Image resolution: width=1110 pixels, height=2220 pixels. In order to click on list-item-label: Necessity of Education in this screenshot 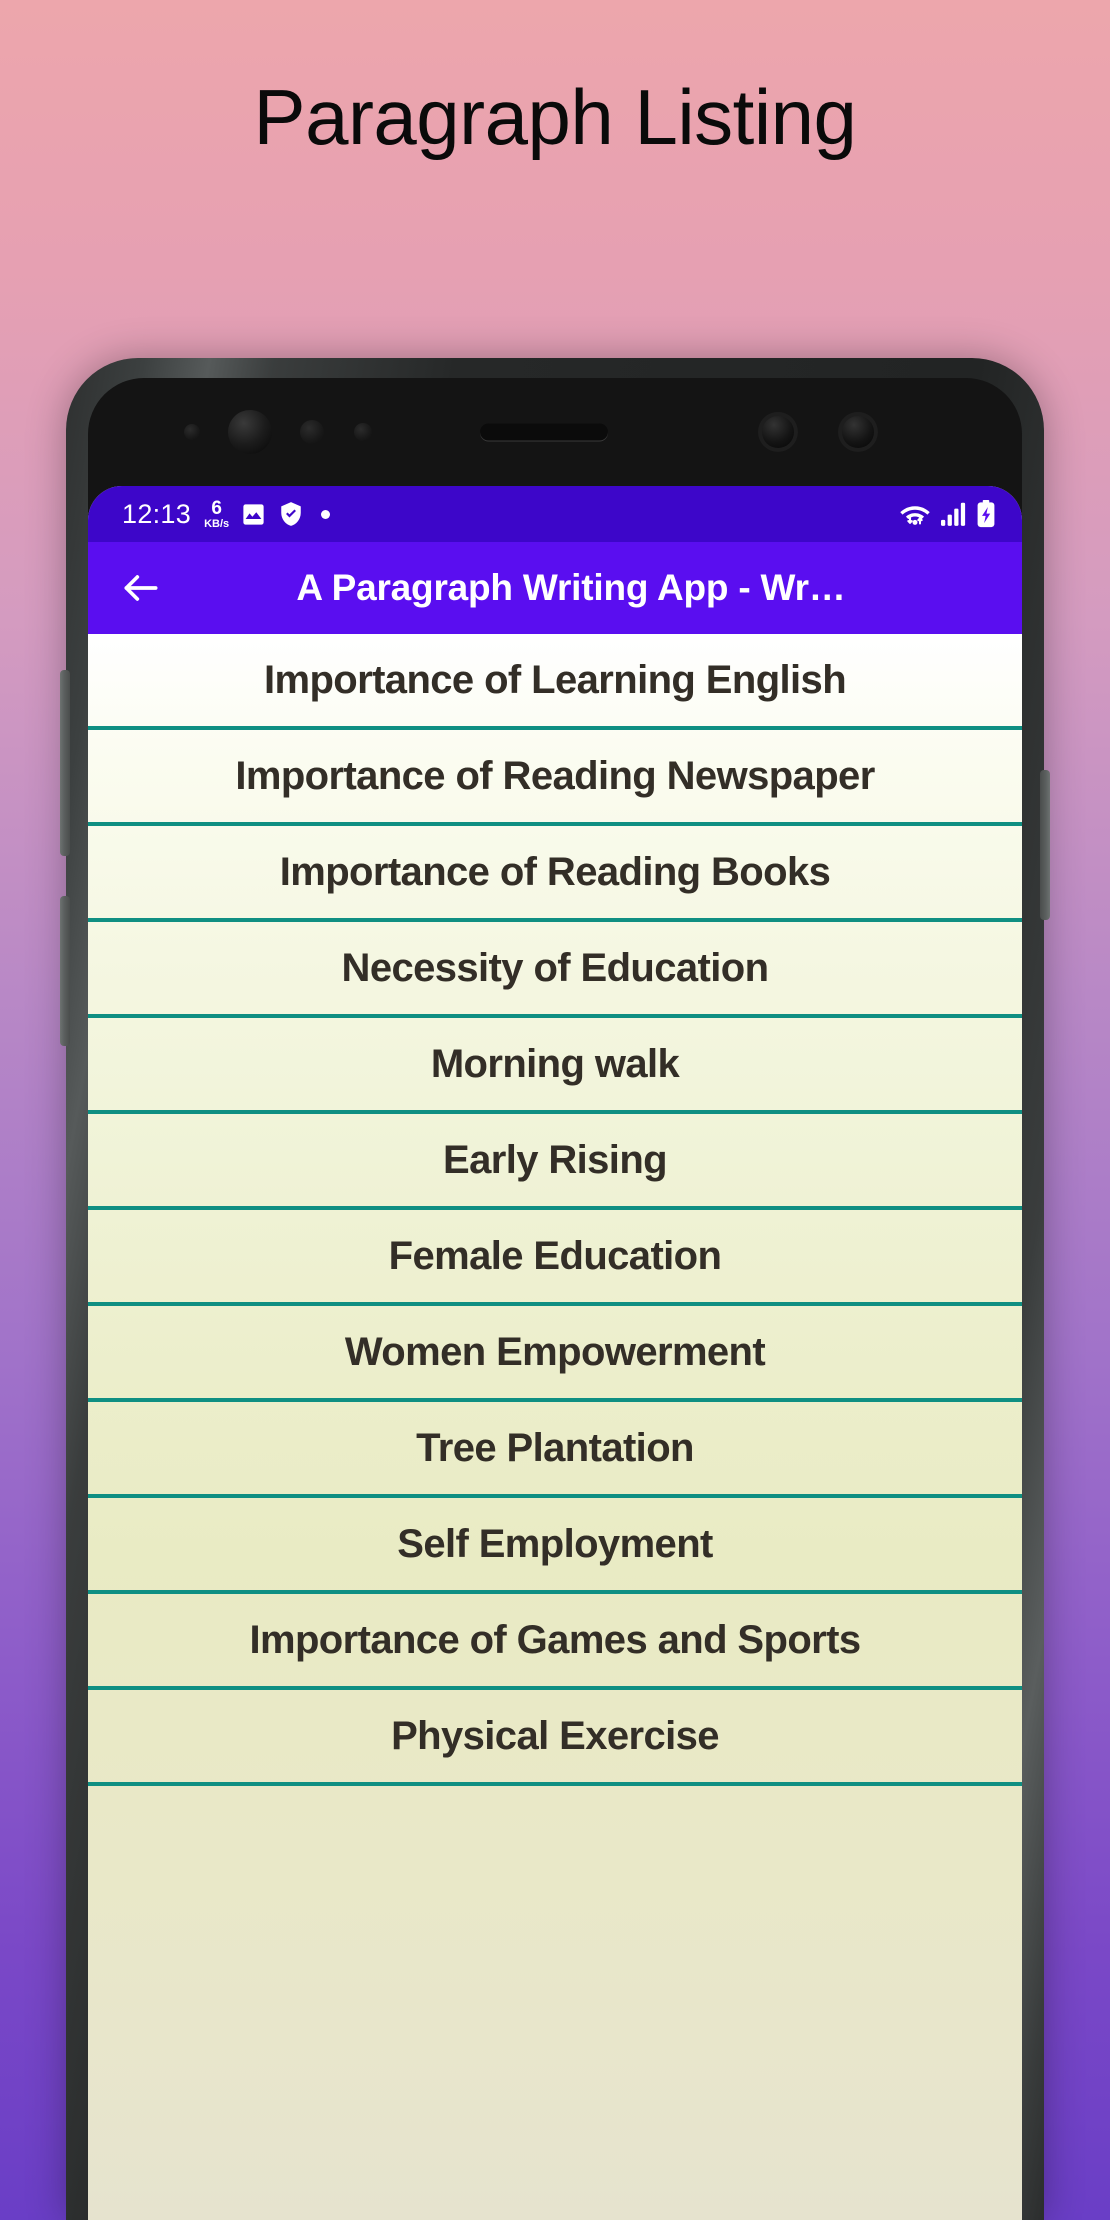, I will do `click(555, 967)`.